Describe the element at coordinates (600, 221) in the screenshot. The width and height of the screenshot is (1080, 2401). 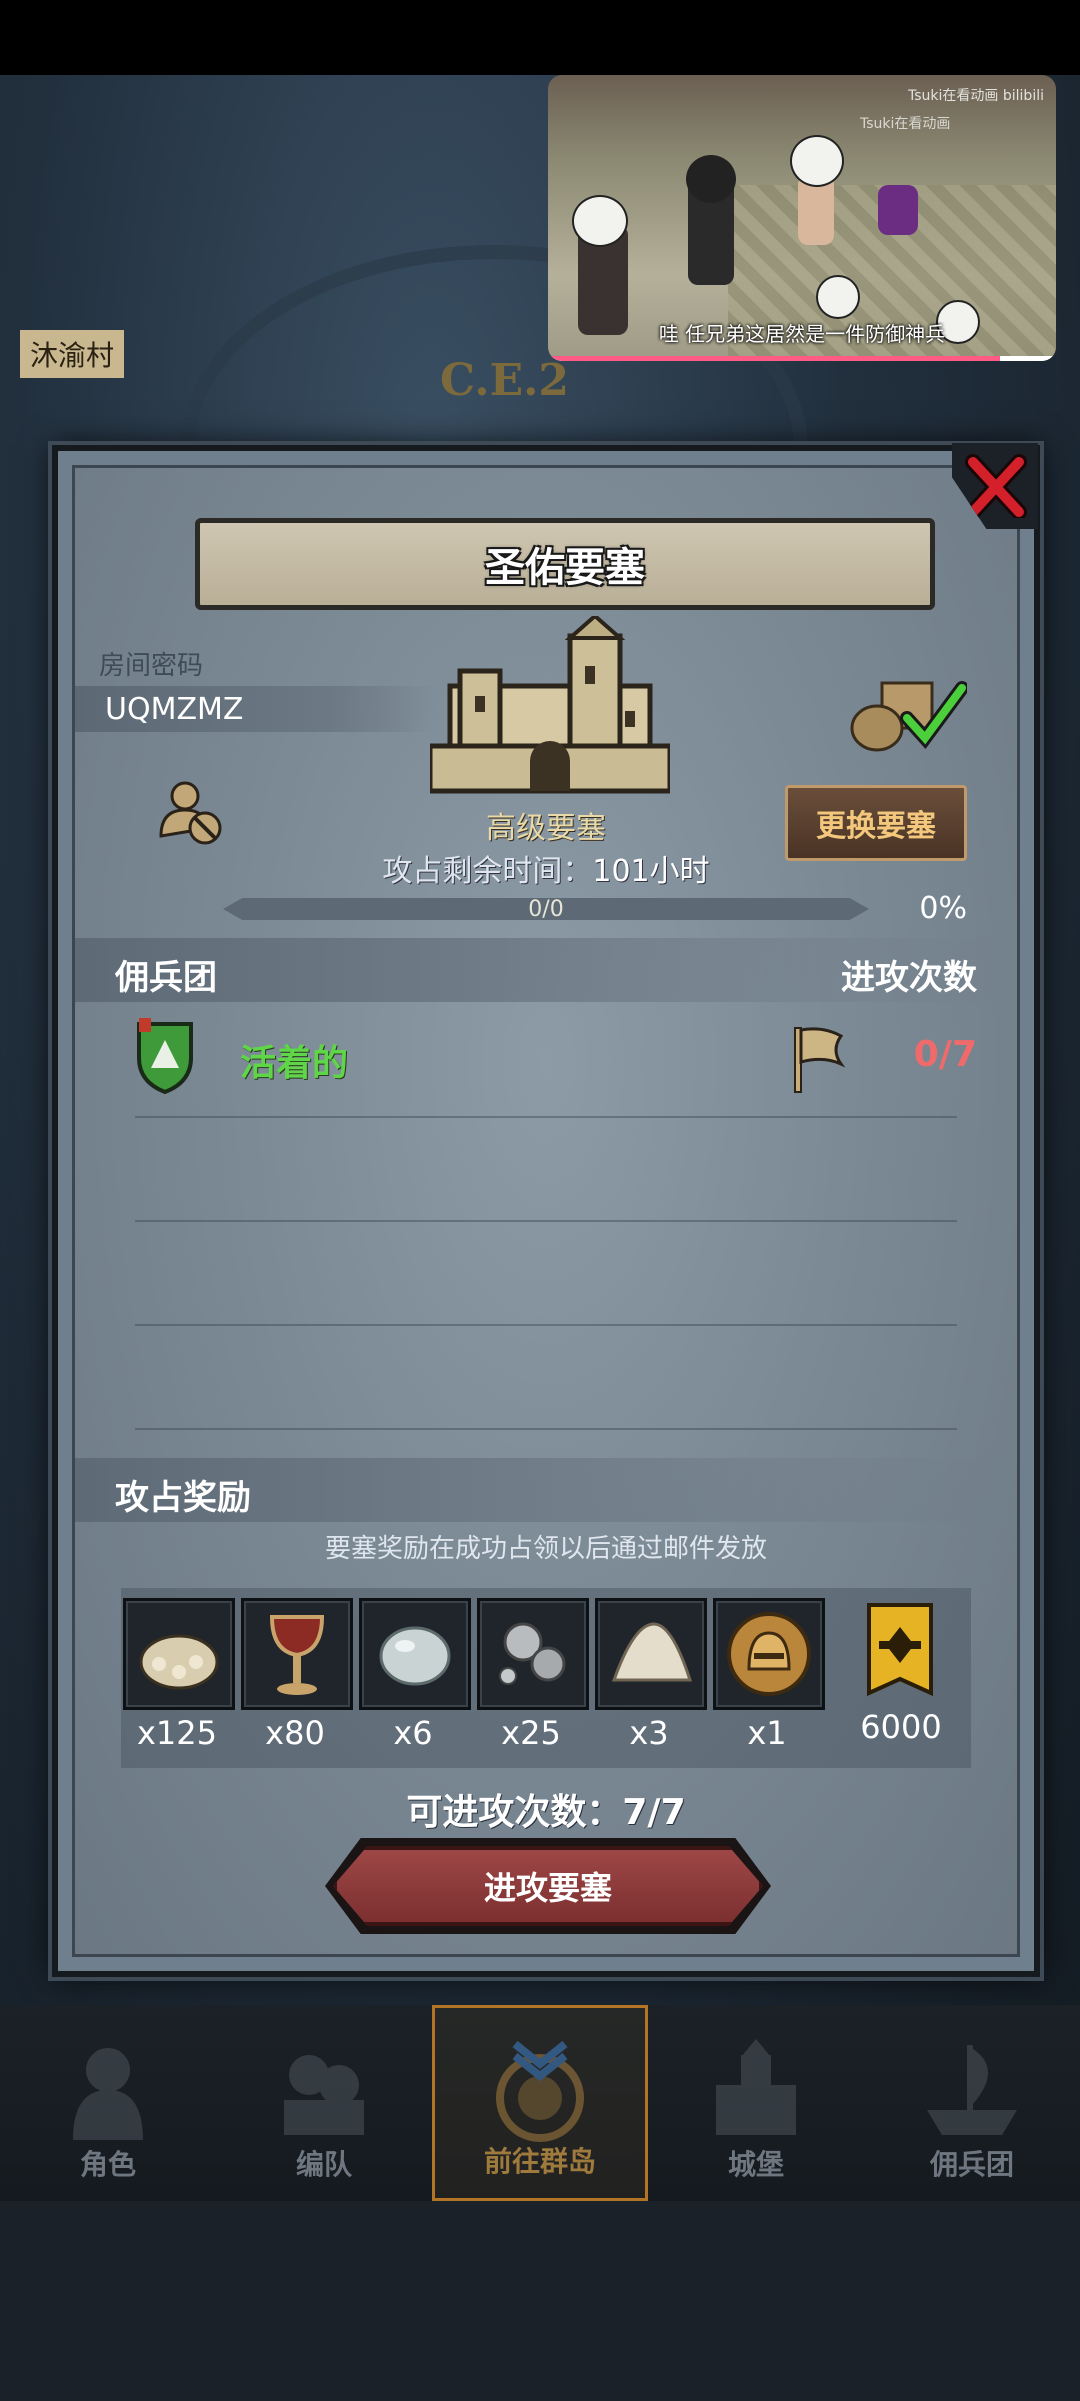
I see `panda-face-icon` at that location.